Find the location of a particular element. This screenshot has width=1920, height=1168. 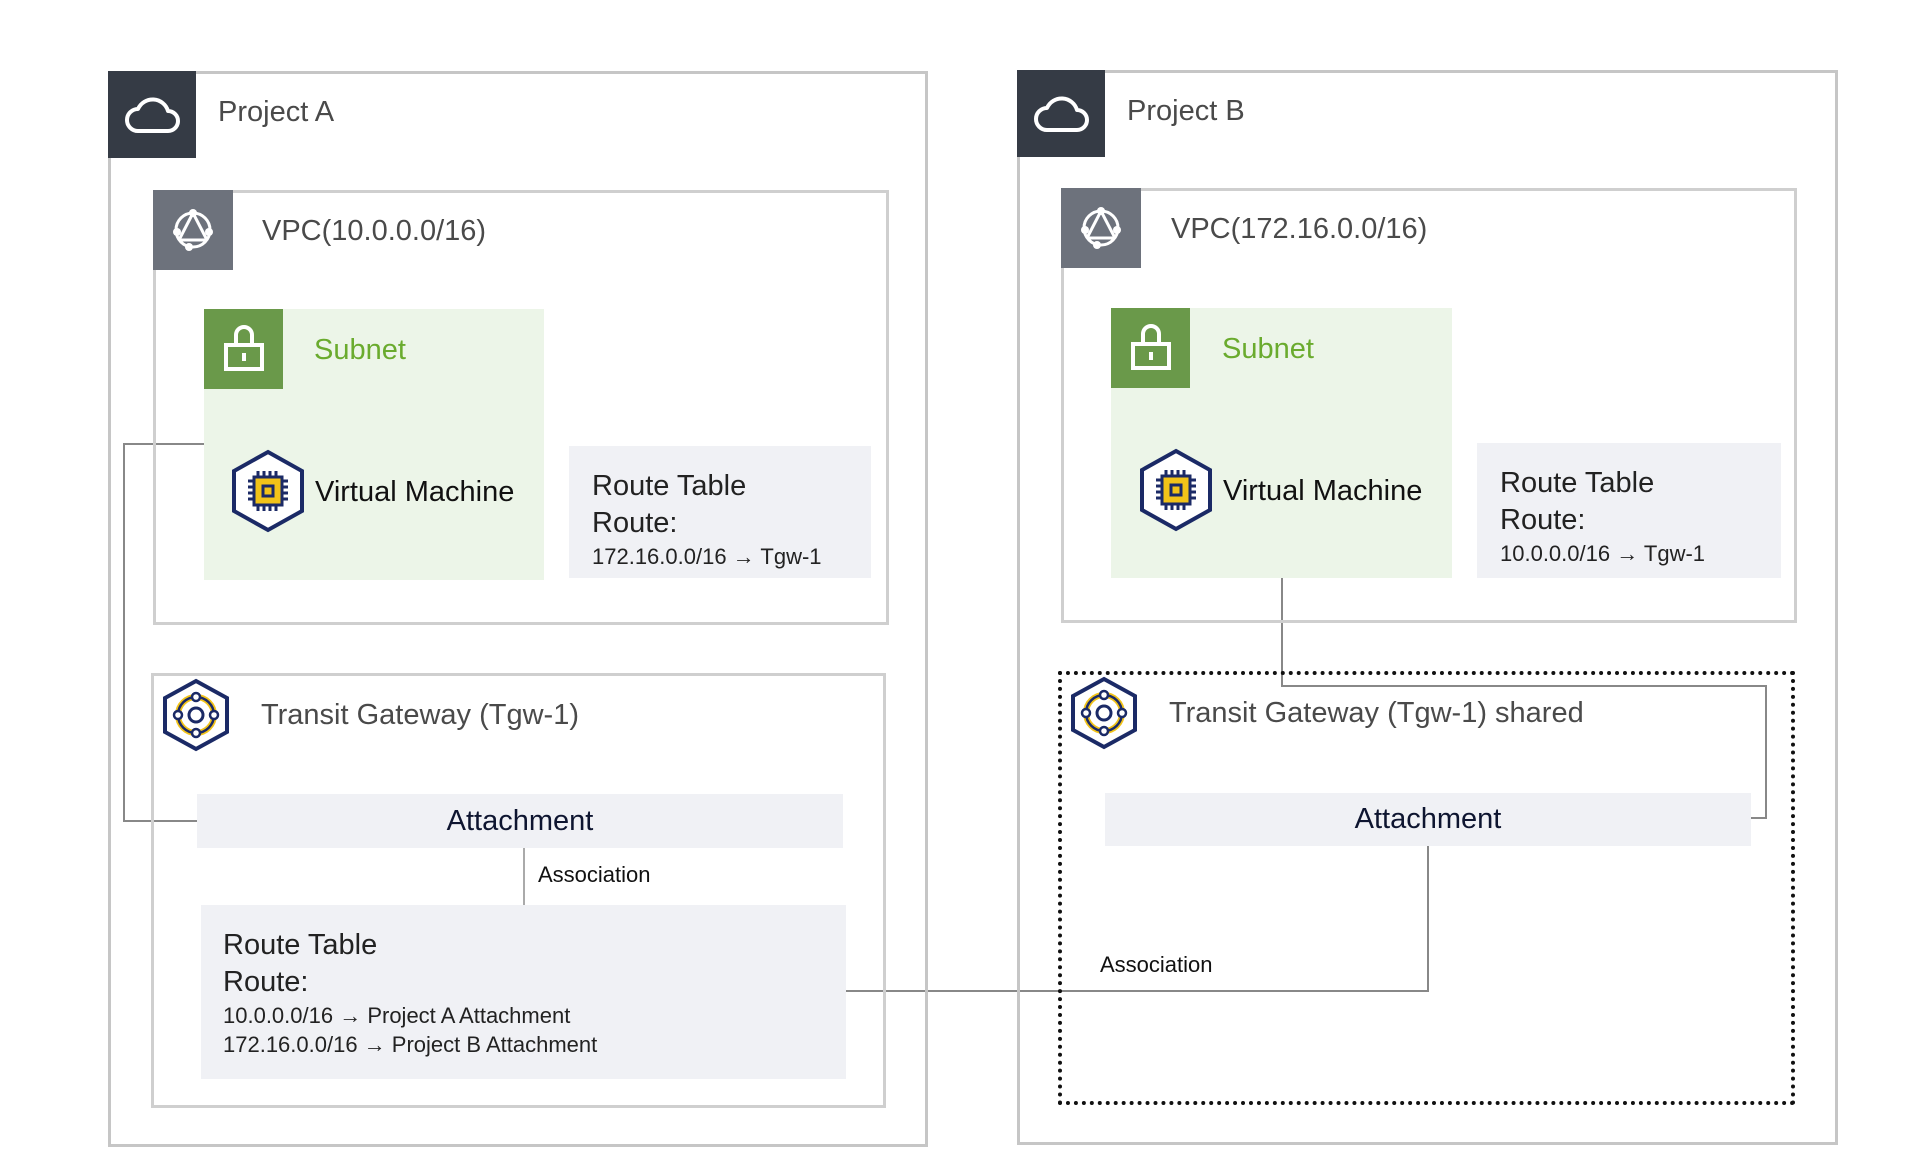

association-b-label: Association is located at coordinates (1156, 964).